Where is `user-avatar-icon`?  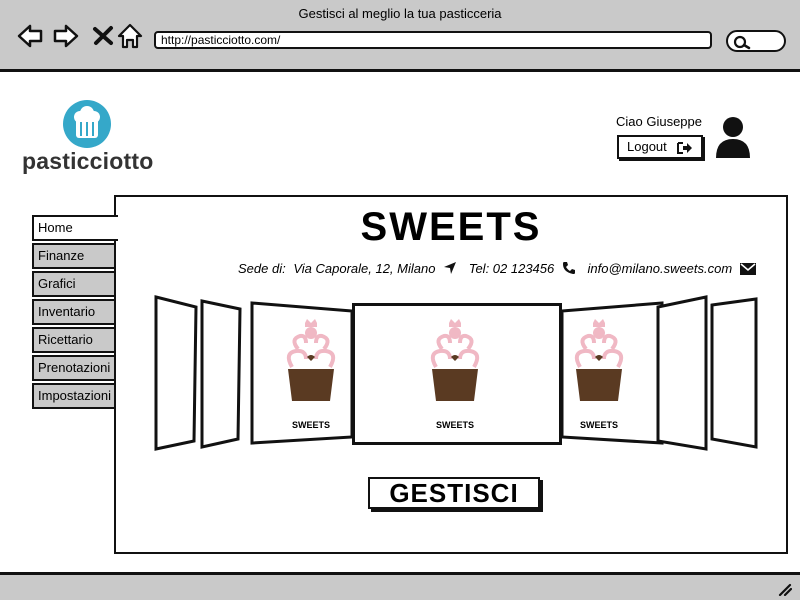
user-avatar-icon is located at coordinates (733, 137).